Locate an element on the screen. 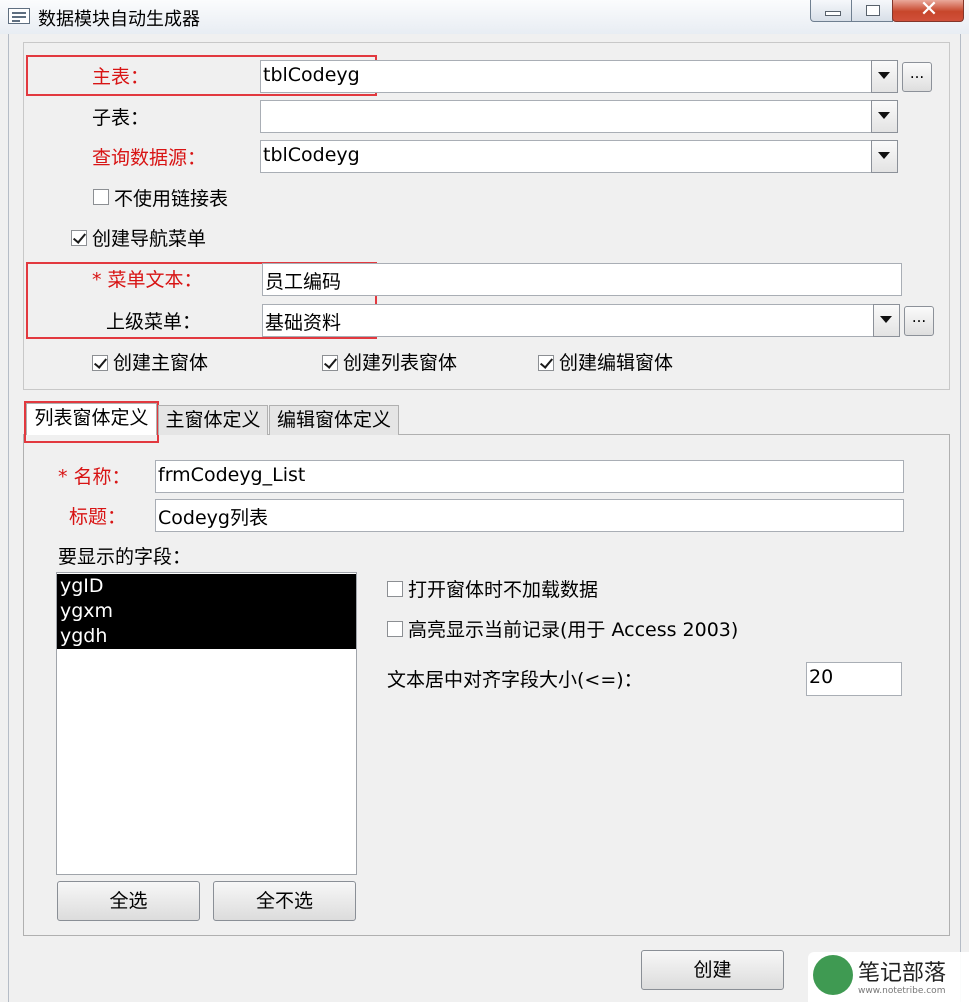  create-list-form-label: 创建列表窗体 is located at coordinates (400, 363).